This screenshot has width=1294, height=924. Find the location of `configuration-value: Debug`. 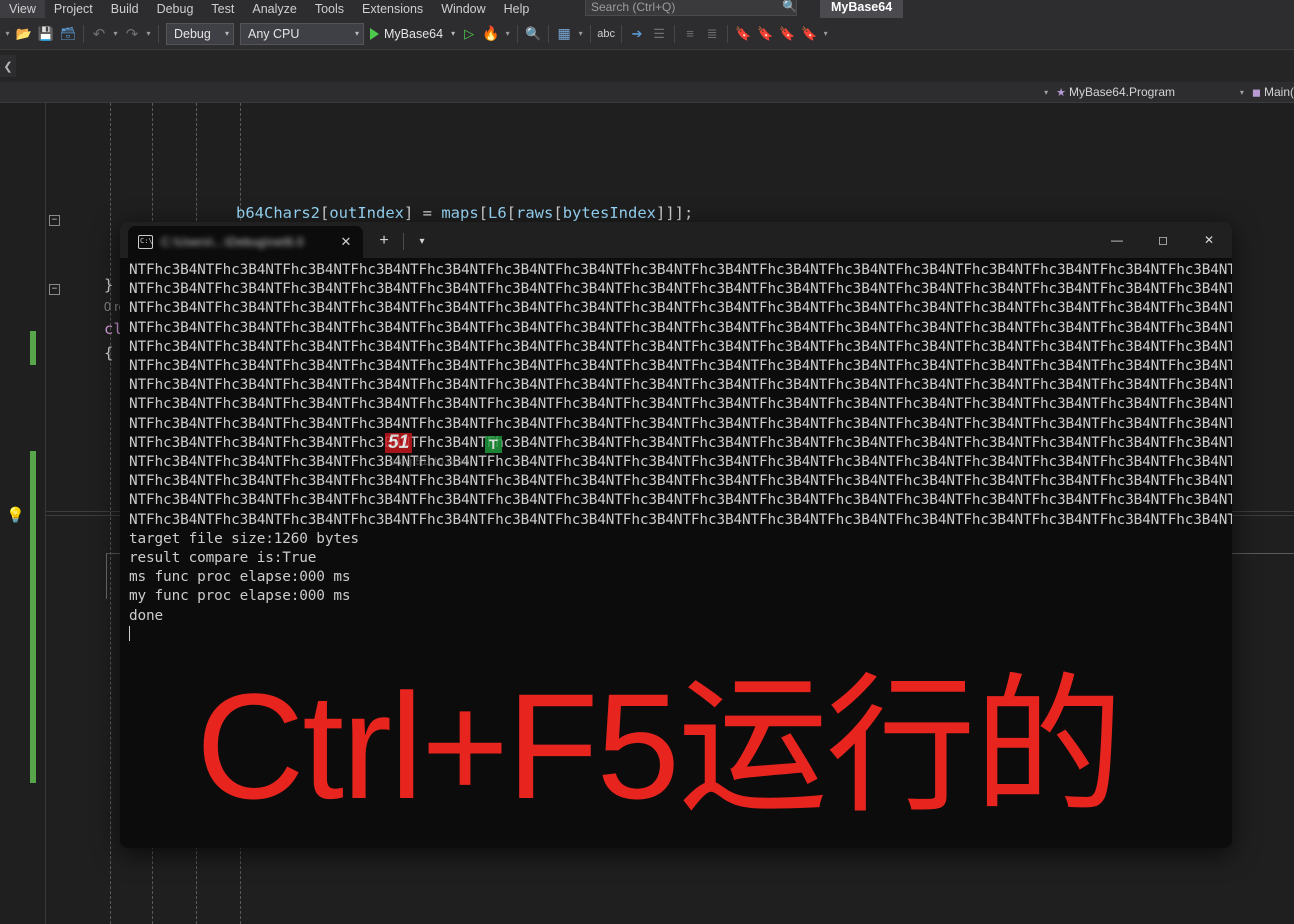

configuration-value: Debug is located at coordinates (192, 33).